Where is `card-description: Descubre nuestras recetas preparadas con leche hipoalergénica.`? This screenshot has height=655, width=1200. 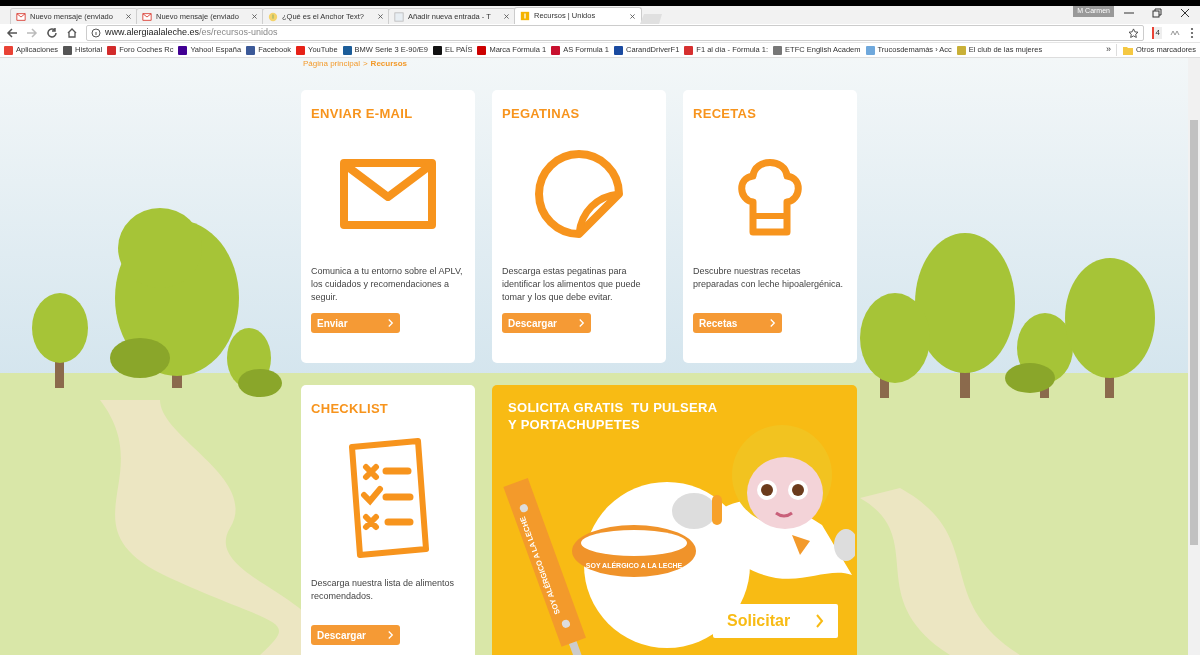
card-description: Descubre nuestras recetas preparadas con leche hipoalergénica. is located at coordinates (769, 278).